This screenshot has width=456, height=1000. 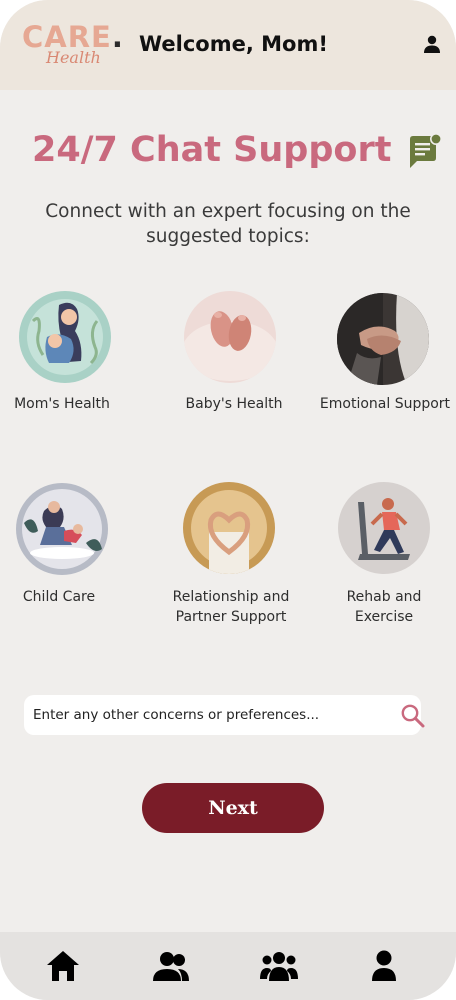 I want to click on topic-label-moms-health: Mom's Health, so click(x=62, y=404).